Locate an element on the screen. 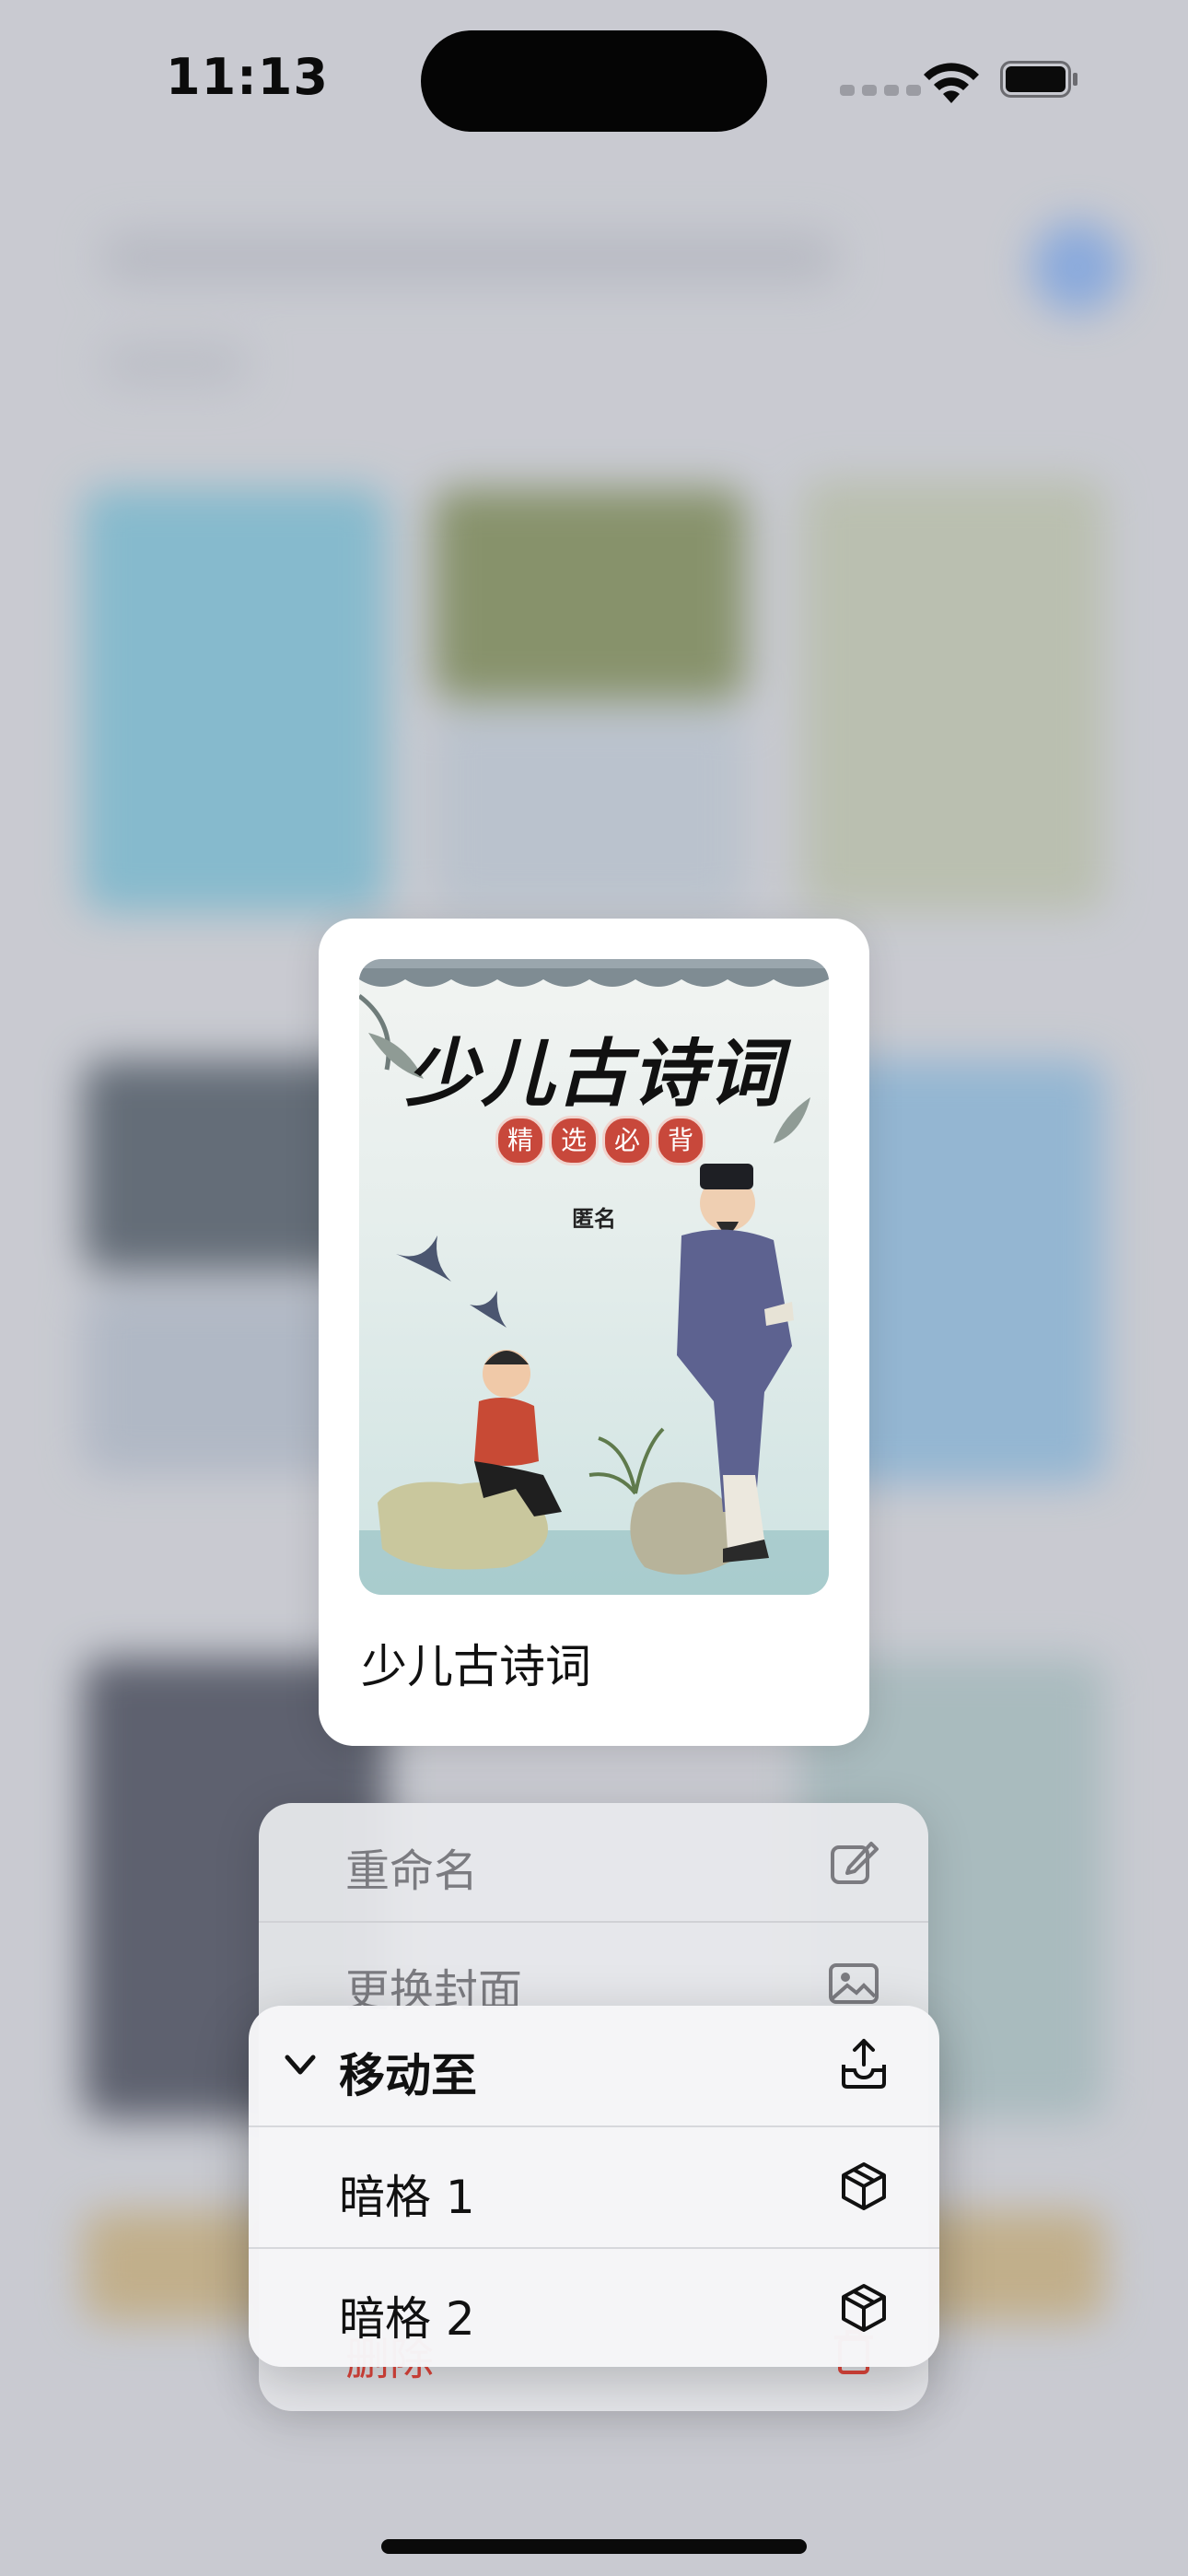 This screenshot has height=2576, width=1188. status-bar: 11:13 is located at coordinates (594, 78).